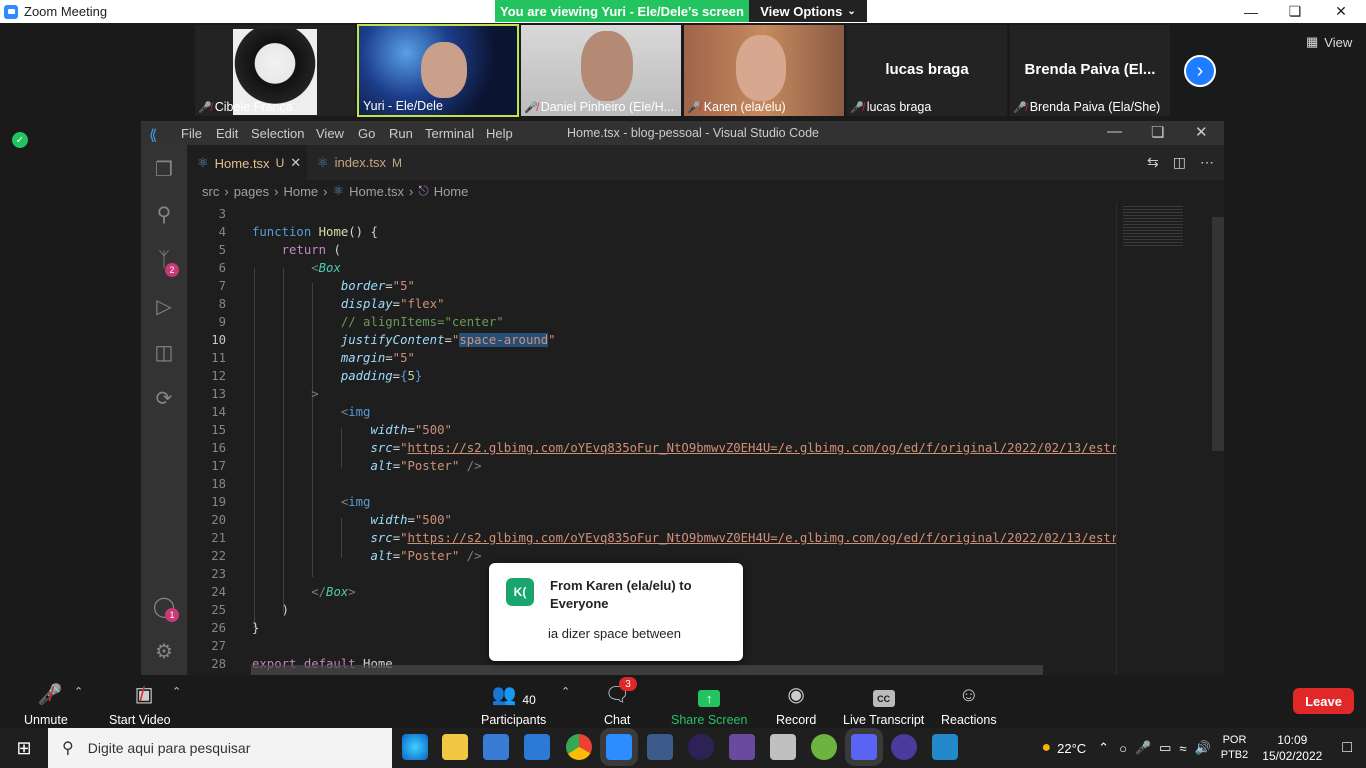 This screenshot has height=768, width=1366. What do you see at coordinates (389, 430) in the screenshot?
I see `code-token: width` at bounding box center [389, 430].